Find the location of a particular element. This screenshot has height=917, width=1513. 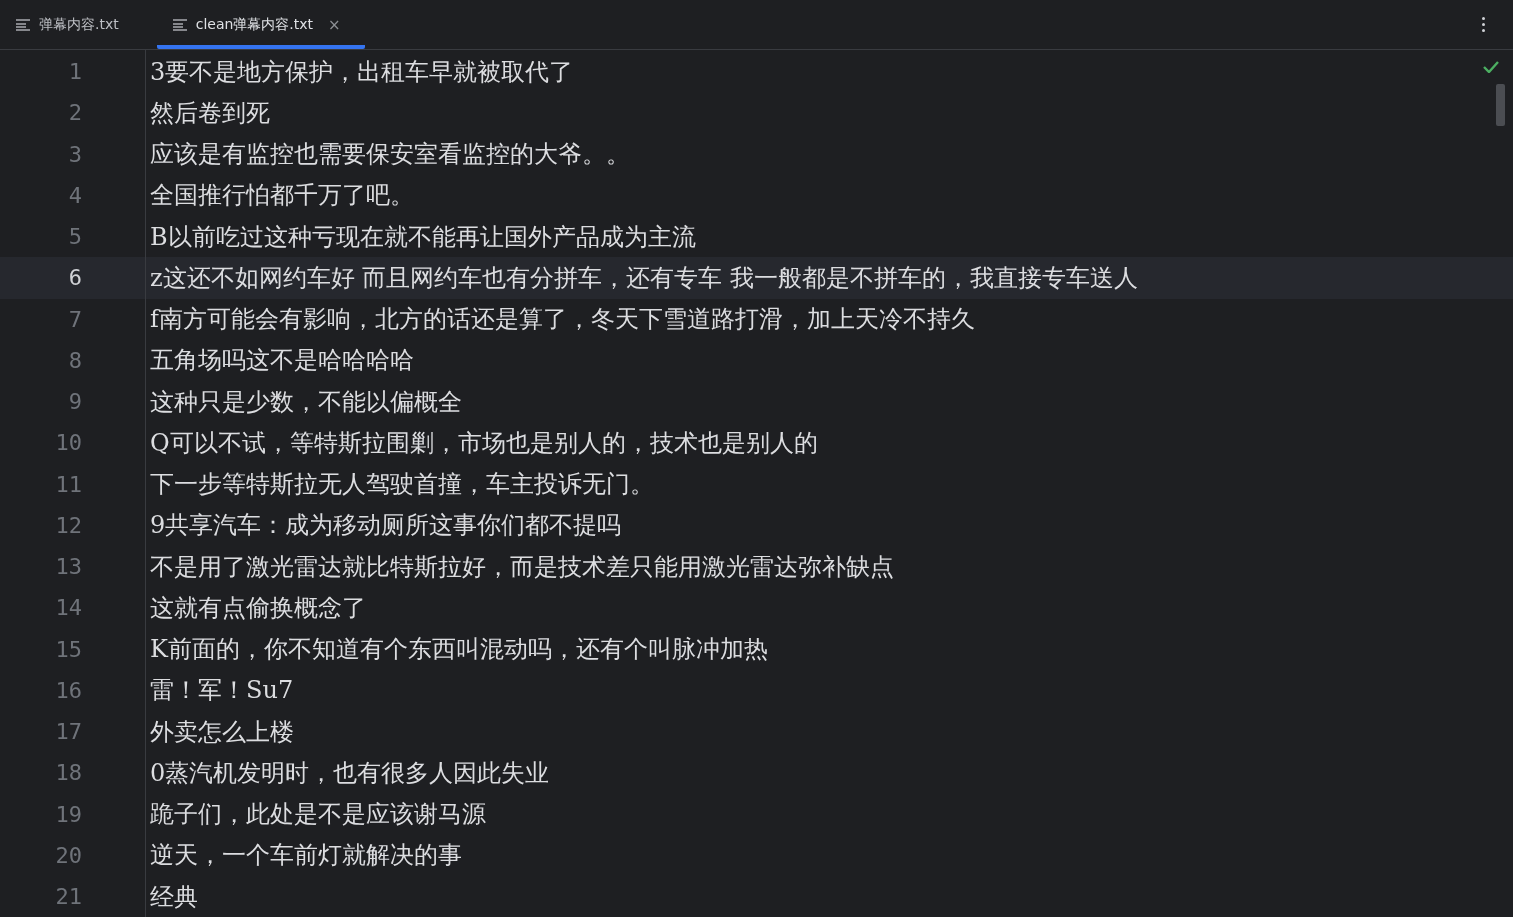

code-line: K前面的，你不知道有个东西叫混动吗，还有个叫脉冲加热 is located at coordinates (459, 650).